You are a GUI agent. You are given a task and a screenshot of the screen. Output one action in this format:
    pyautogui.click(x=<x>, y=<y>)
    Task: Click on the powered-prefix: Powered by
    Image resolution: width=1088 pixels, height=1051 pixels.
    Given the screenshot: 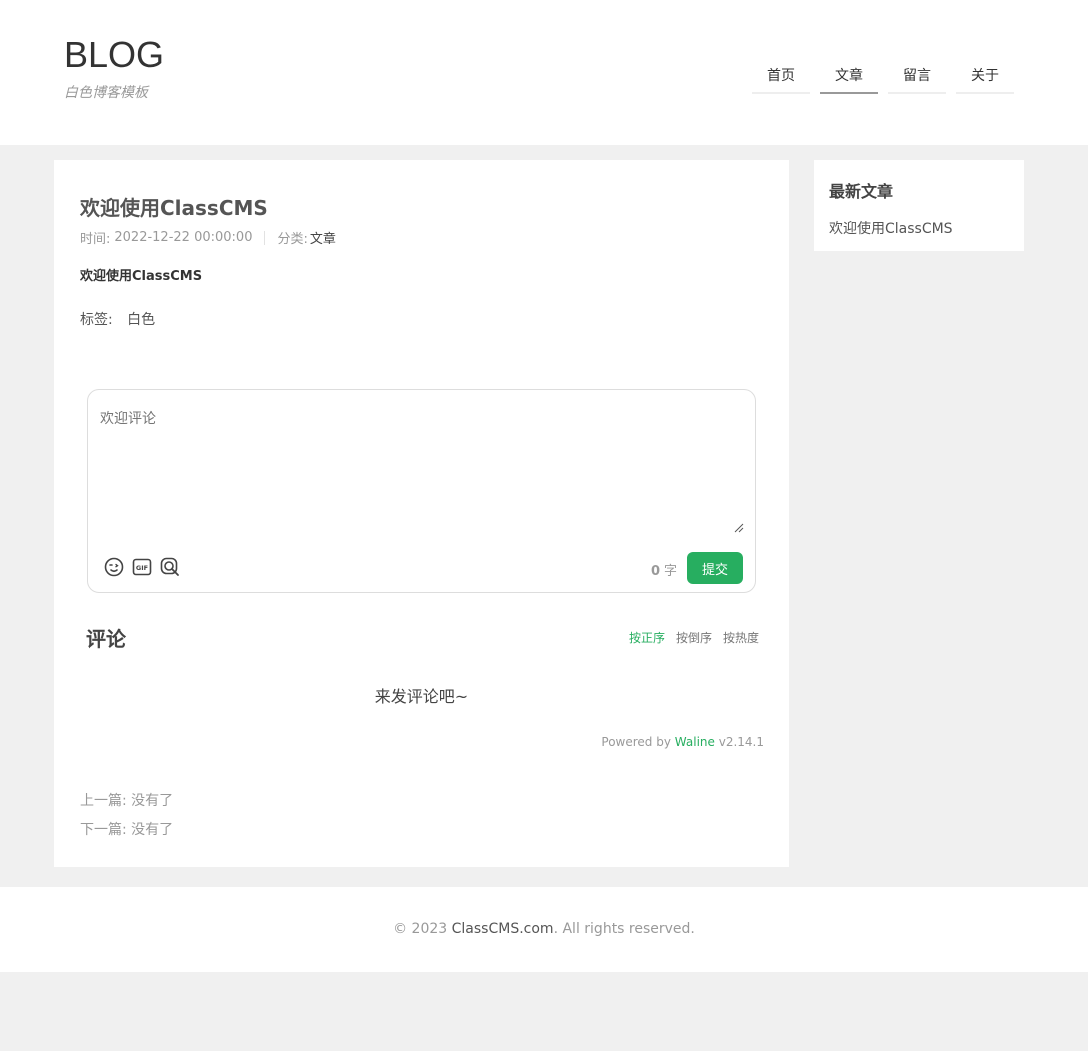 What is the action you would take?
    pyautogui.click(x=636, y=742)
    